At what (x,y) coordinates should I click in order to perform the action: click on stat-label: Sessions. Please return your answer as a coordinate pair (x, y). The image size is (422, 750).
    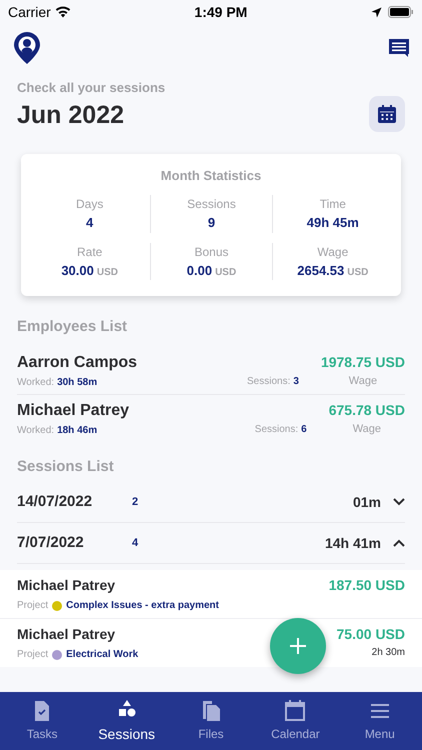
    Looking at the image, I should click on (211, 204).